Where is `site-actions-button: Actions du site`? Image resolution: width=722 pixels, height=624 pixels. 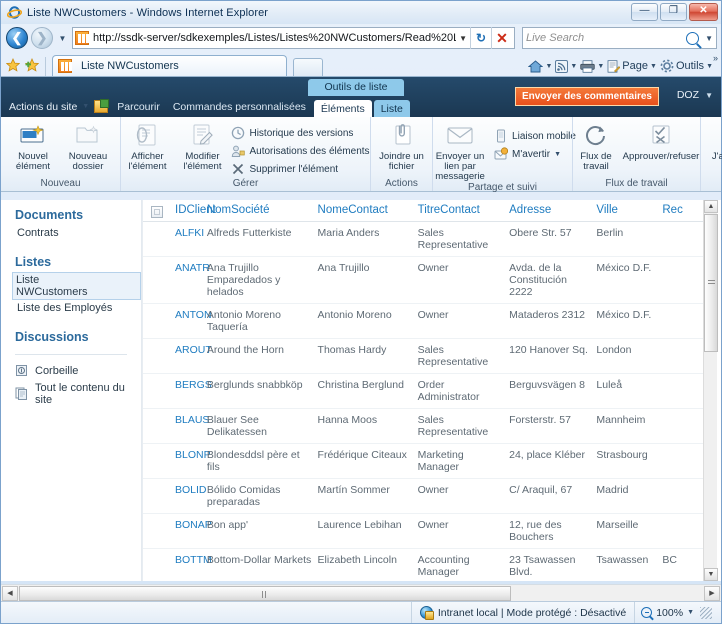
site-actions-button: Actions du site is located at coordinates (43, 107).